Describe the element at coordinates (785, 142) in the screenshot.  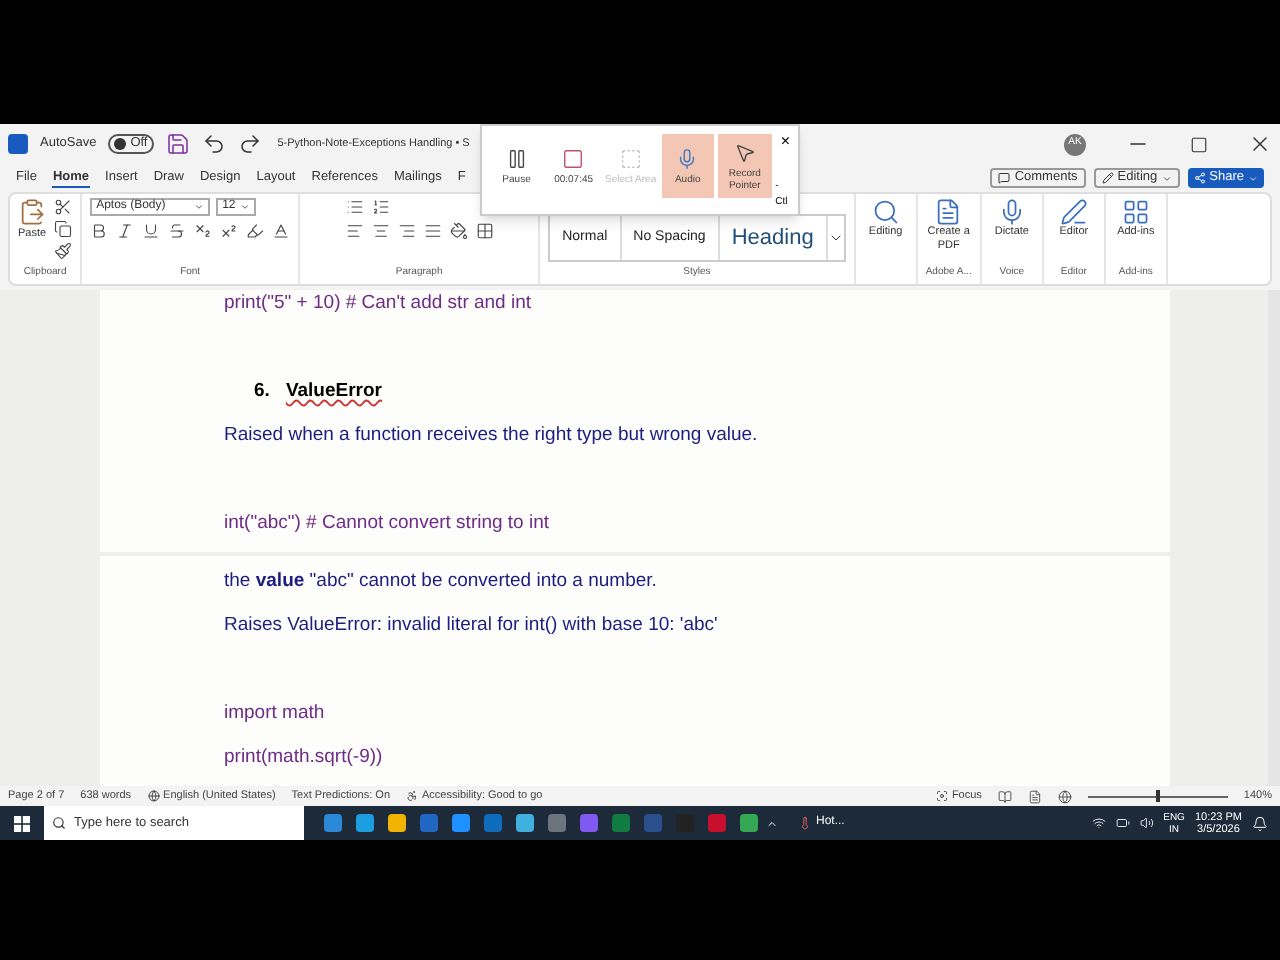
I see `recorder-close: ×` at that location.